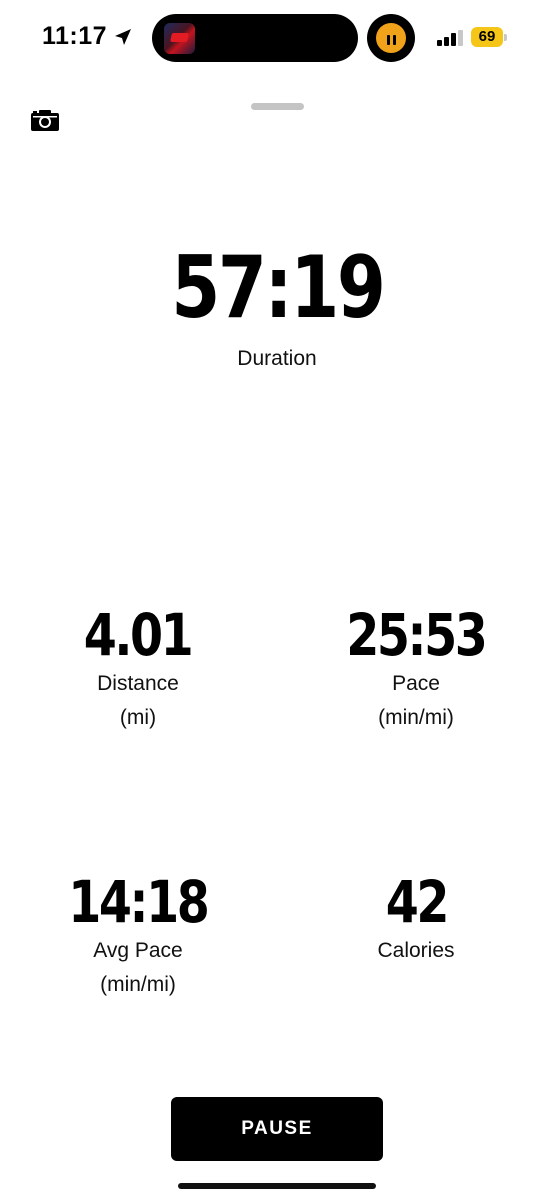 This screenshot has height=1200, width=554. Describe the element at coordinates (255, 38) in the screenshot. I see `dynamic-island` at that location.